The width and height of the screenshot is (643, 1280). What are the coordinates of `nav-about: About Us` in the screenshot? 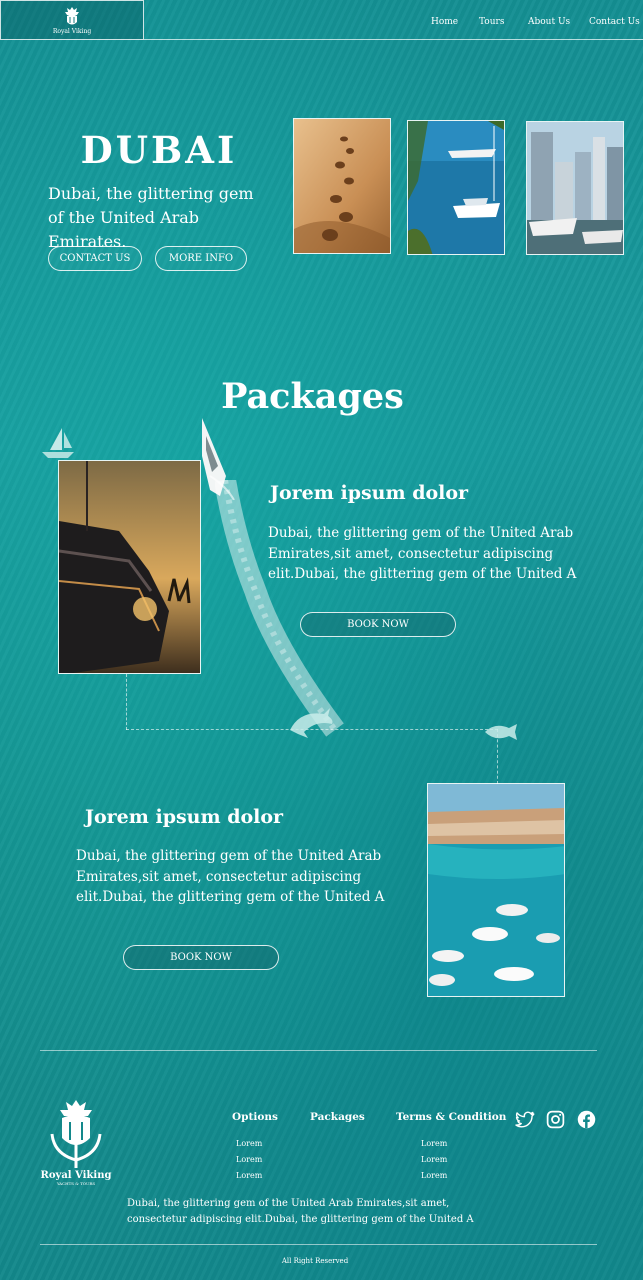 It's located at (549, 22).